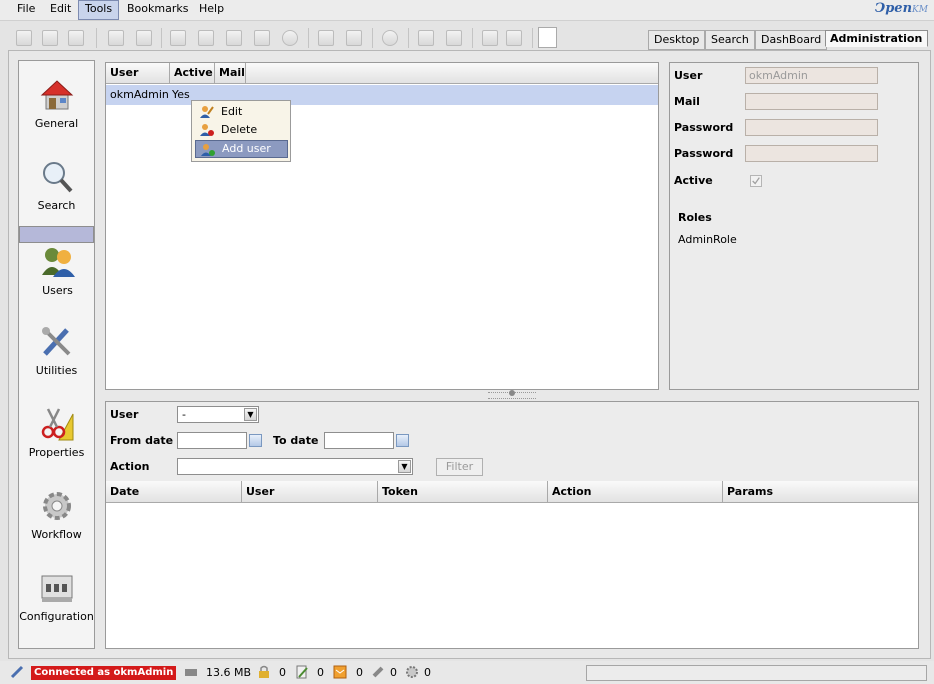 Image resolution: width=934 pixels, height=684 pixels. Describe the element at coordinates (56, 595) in the screenshot. I see `sidebar-item-configuration: Configuration` at that location.